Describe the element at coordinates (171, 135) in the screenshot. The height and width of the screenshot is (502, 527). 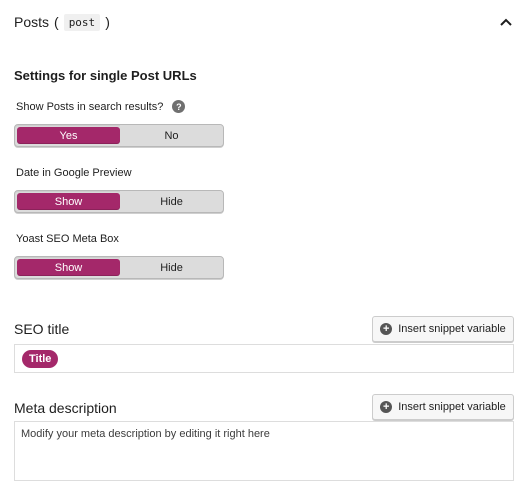
I see `search-results-no: No` at that location.